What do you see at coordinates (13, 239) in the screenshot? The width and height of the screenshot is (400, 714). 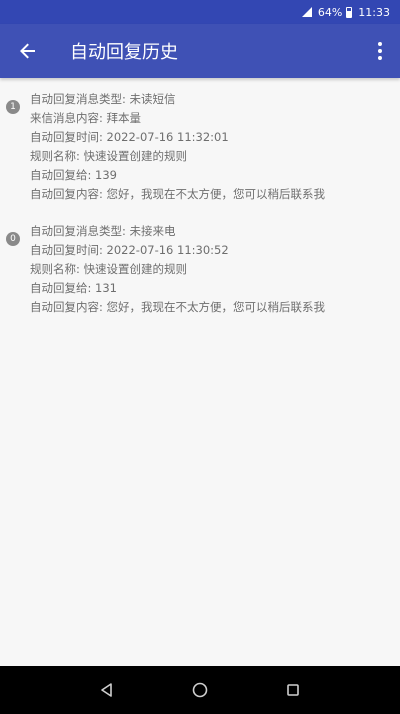 I see `record-index-badge: 0` at bounding box center [13, 239].